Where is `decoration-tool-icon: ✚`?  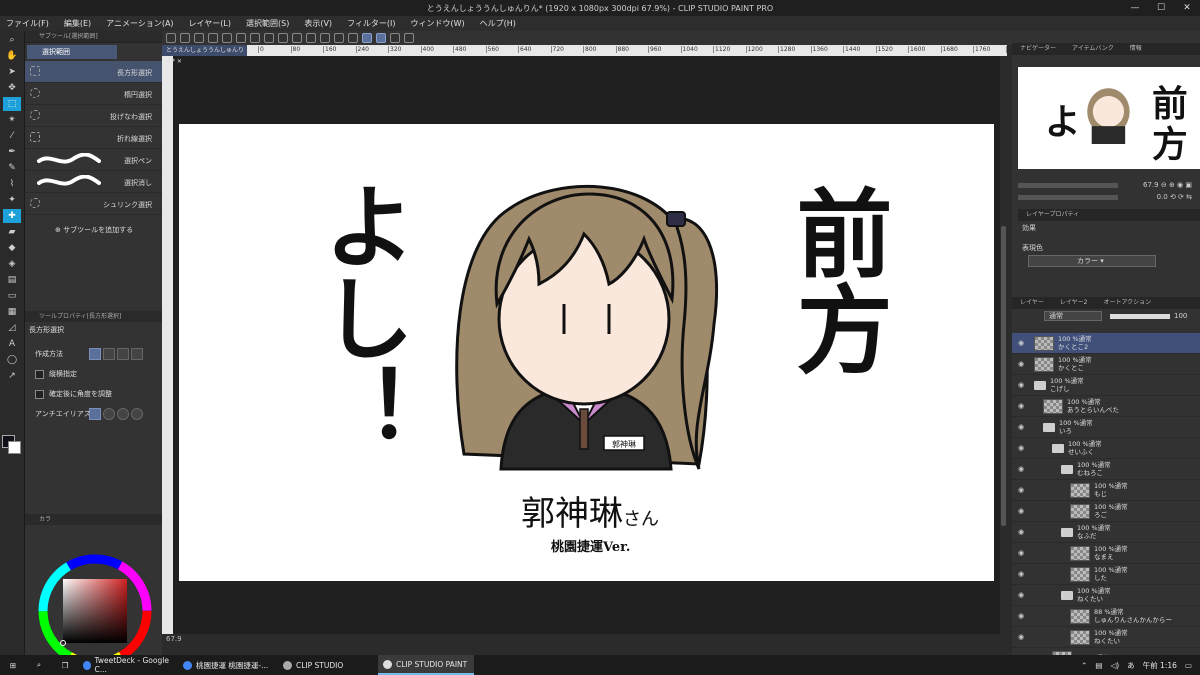 decoration-tool-icon: ✚ is located at coordinates (12, 216).